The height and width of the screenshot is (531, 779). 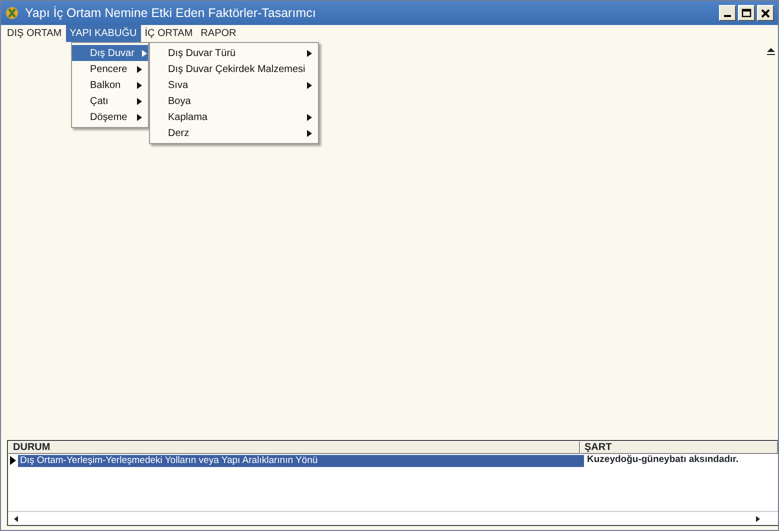 What do you see at coordinates (662, 460) in the screenshot?
I see `table-cell-text: Kuzeydoğu-güneybatı aksındadır.` at bounding box center [662, 460].